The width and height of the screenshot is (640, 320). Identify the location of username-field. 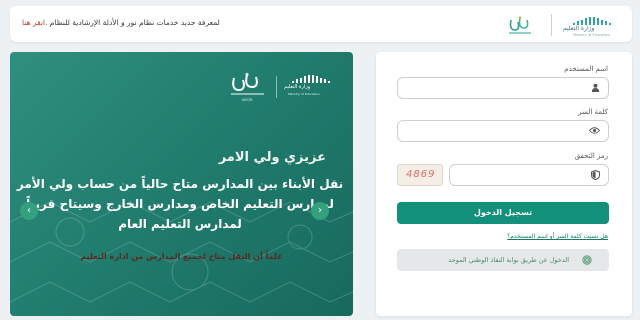
(503, 88).